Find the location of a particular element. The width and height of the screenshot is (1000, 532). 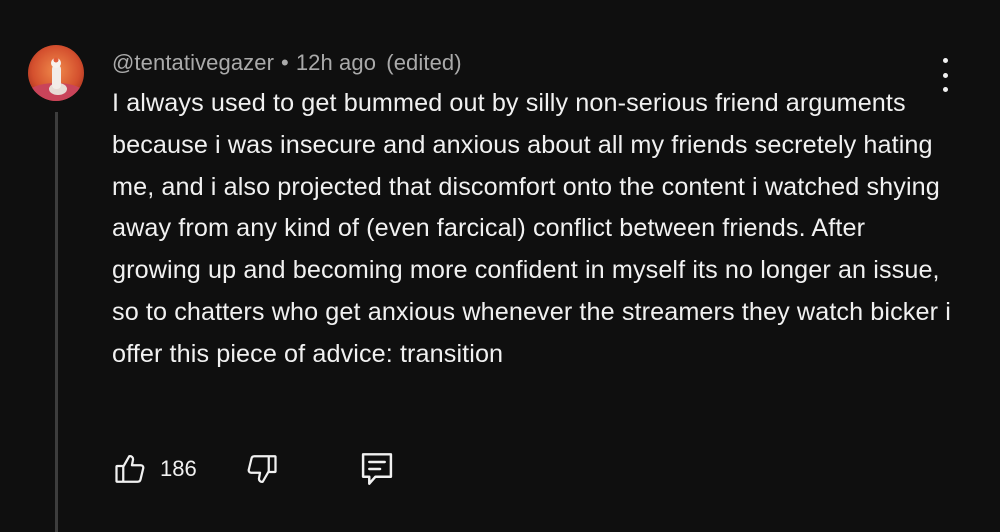

edited-label: (edited) is located at coordinates (424, 62).